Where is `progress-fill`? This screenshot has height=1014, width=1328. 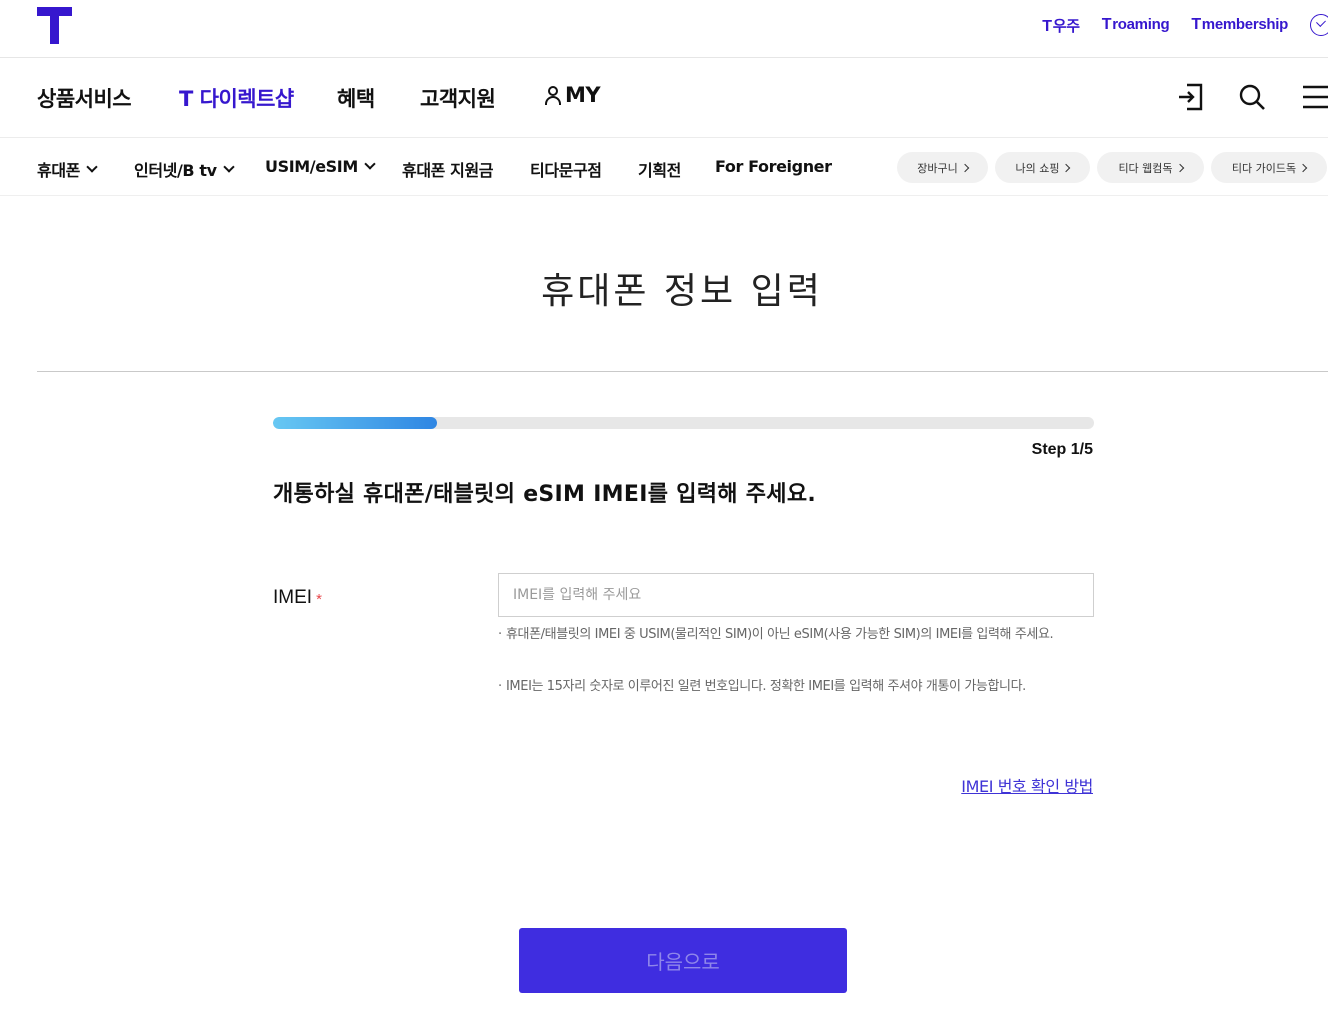 progress-fill is located at coordinates (355, 423).